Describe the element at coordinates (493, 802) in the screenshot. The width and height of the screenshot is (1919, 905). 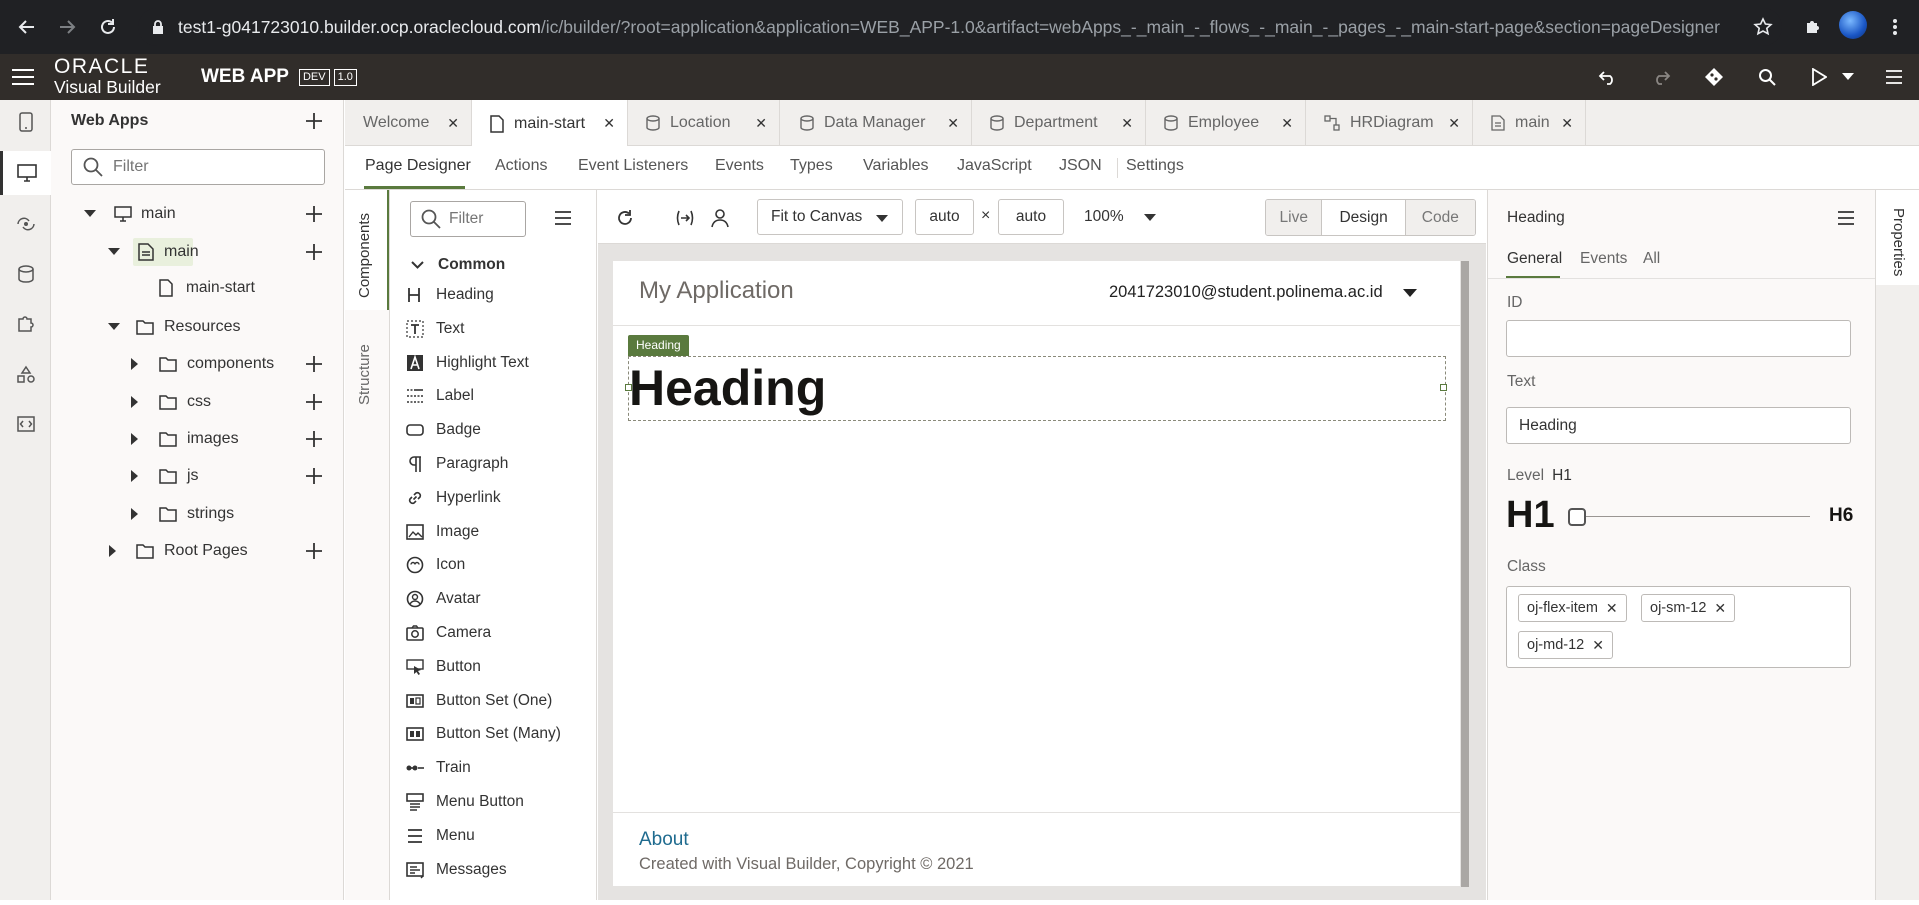
I see `component-menu-button: Menu Button` at that location.